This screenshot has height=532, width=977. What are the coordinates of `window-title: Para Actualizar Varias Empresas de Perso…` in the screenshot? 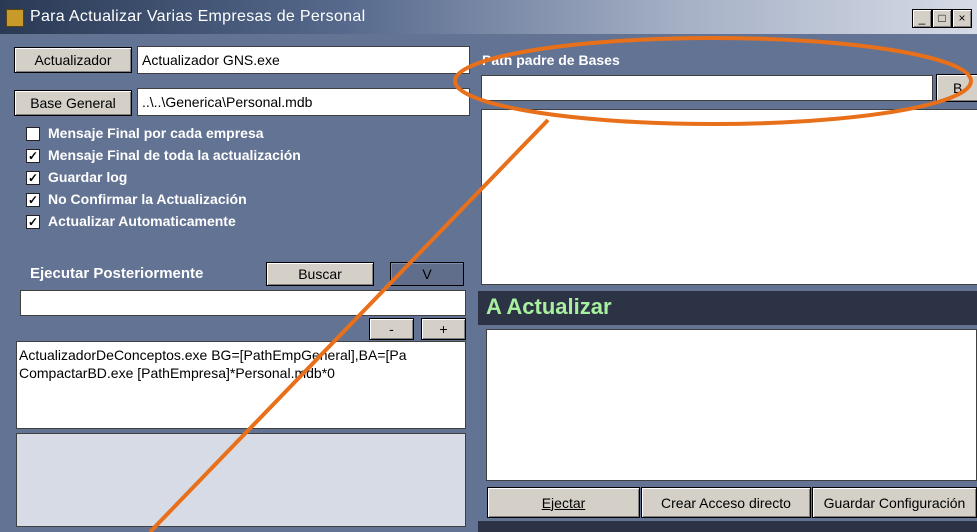 It's located at (198, 16).